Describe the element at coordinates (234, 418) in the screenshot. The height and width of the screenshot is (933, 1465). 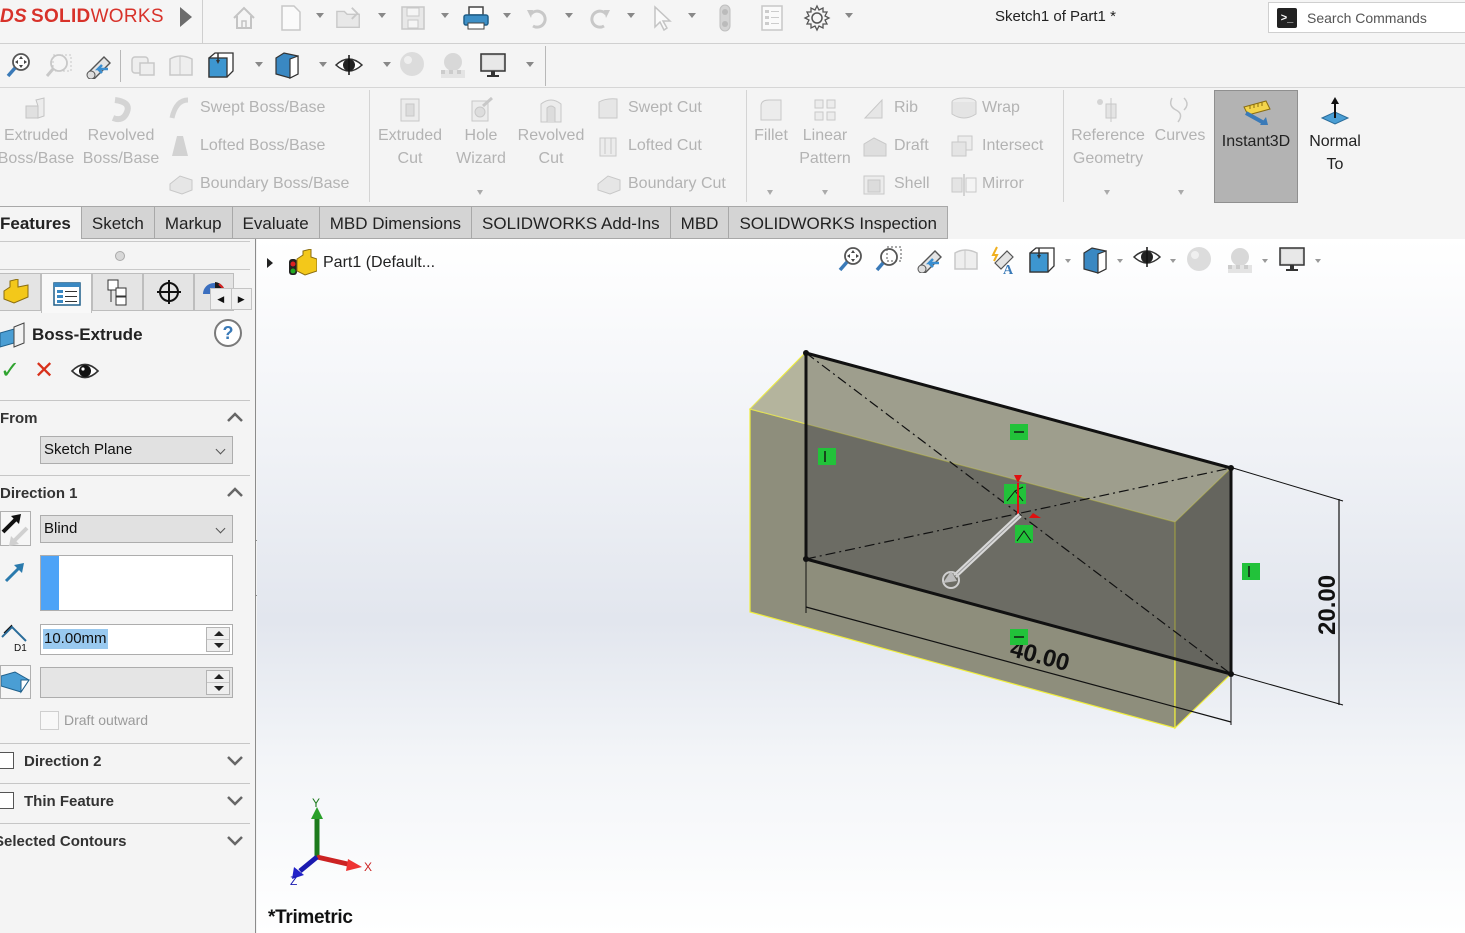
I see `collapse-from-icon` at that location.